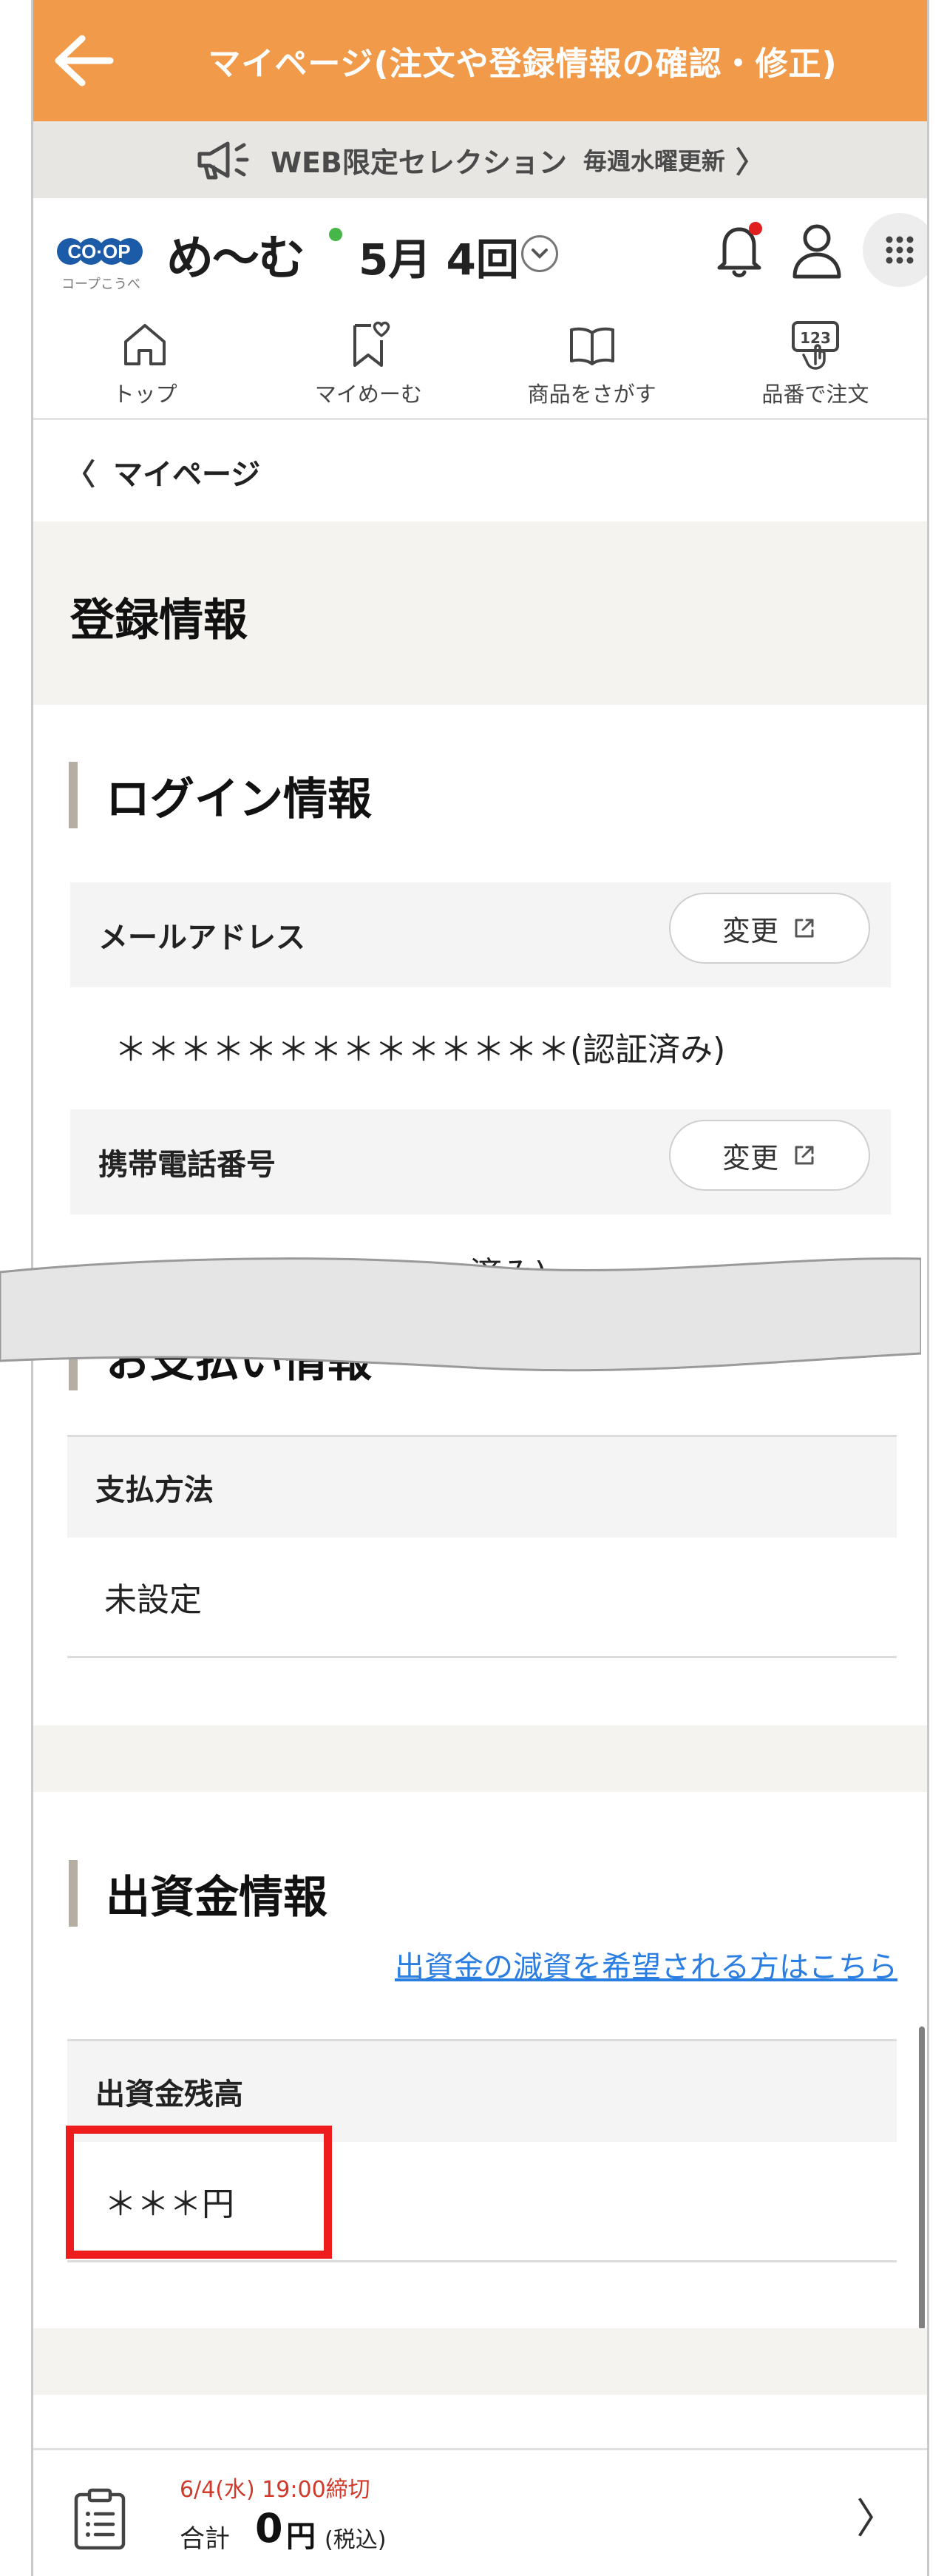 The width and height of the screenshot is (947, 2576). What do you see at coordinates (817, 250) in the screenshot?
I see `user-icon` at bounding box center [817, 250].